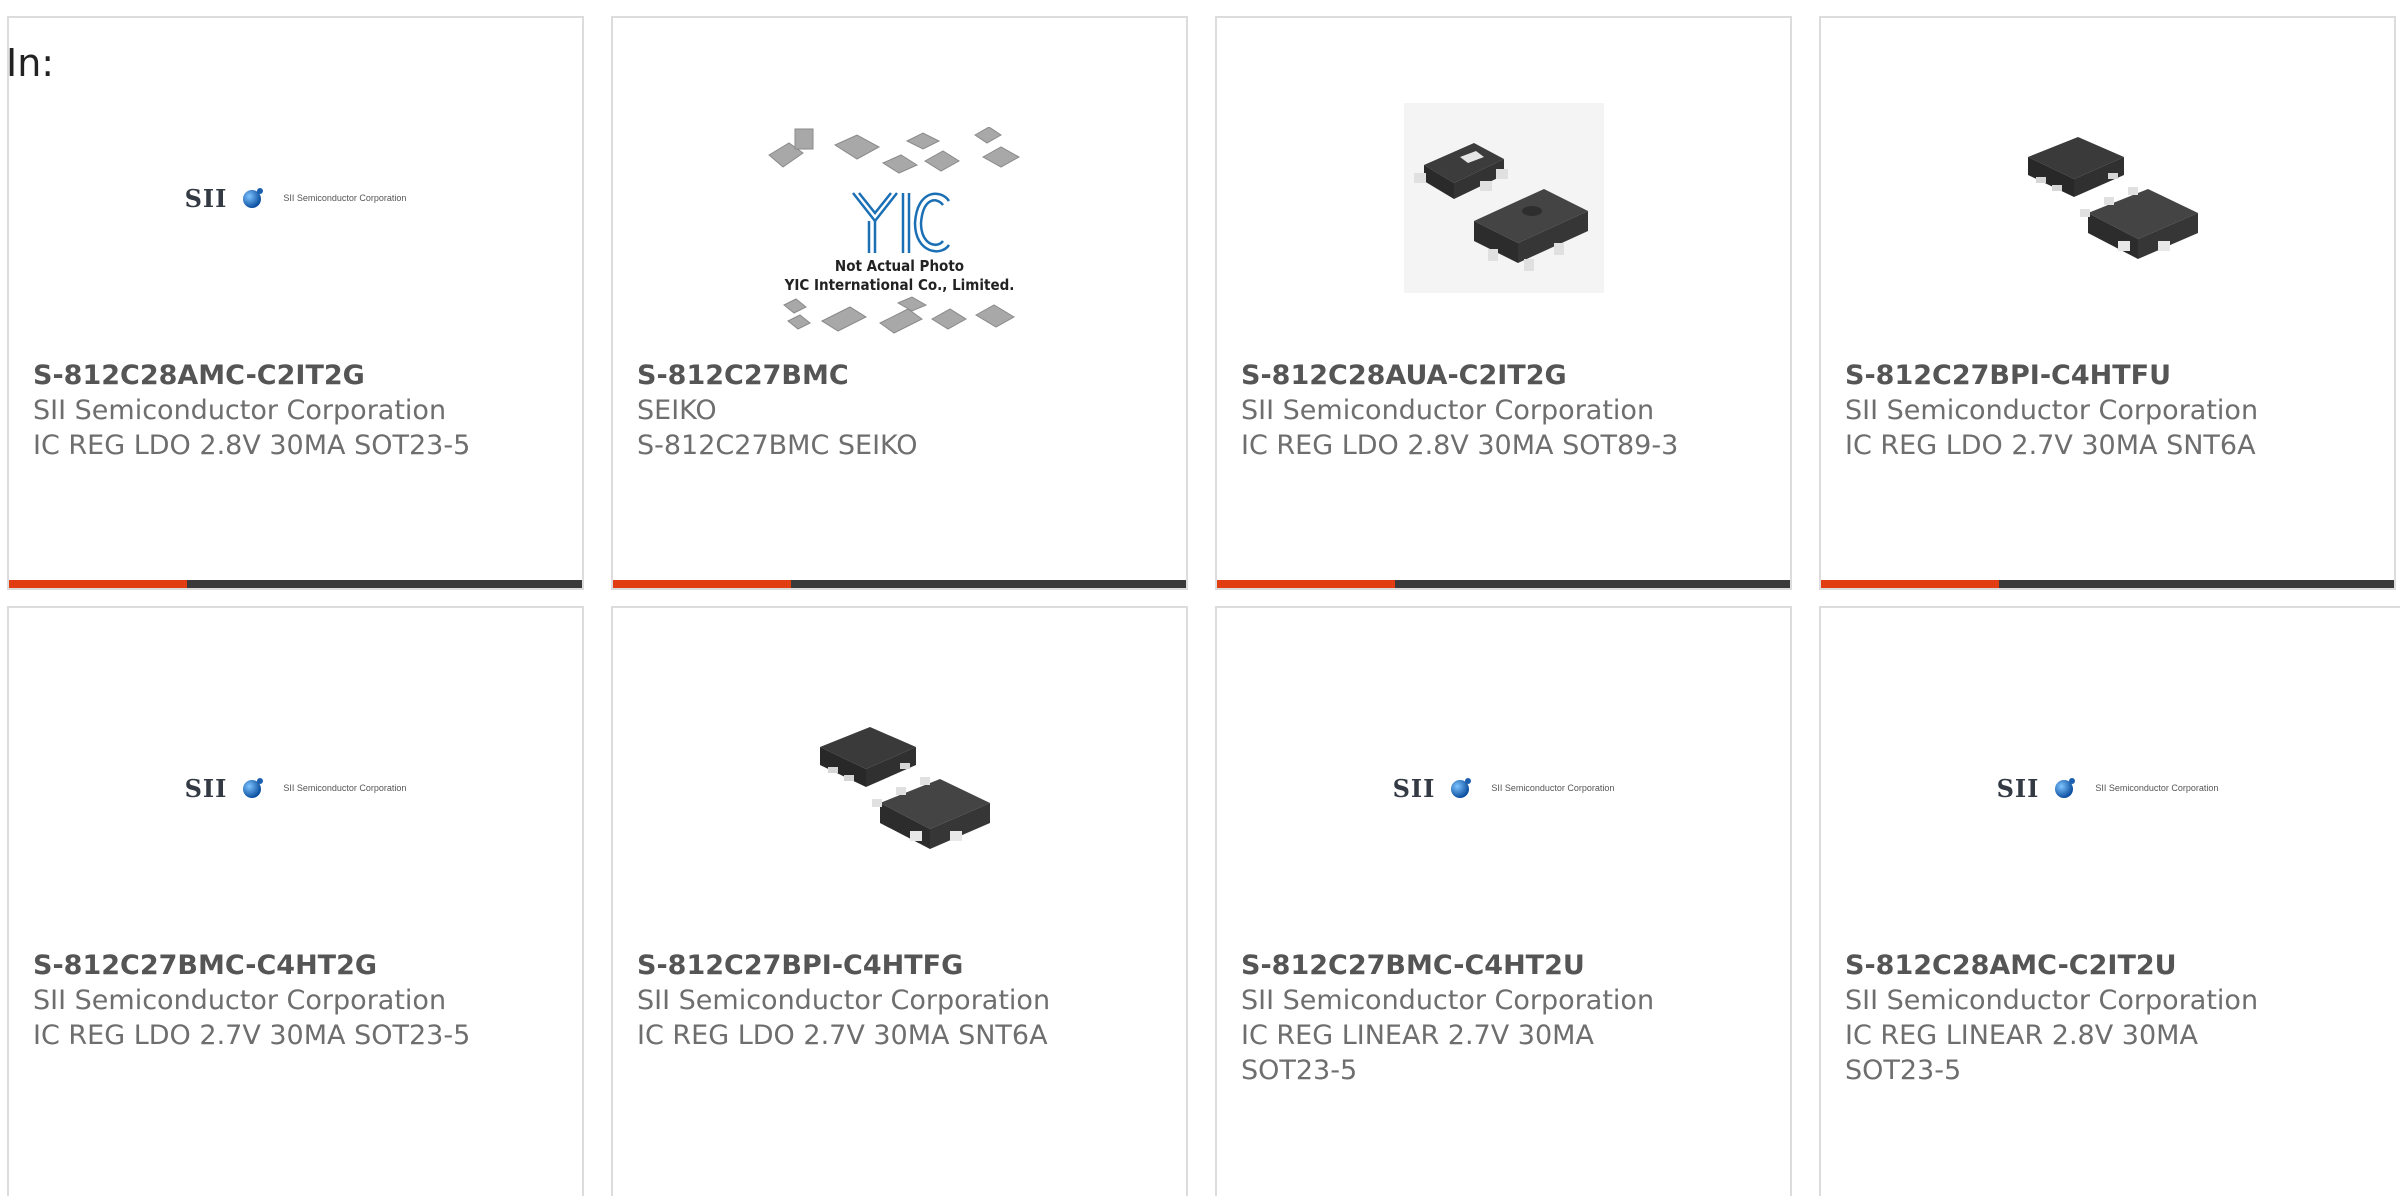 The width and height of the screenshot is (2400, 1196). Describe the element at coordinates (777, 445) in the screenshot. I see `description: S-812C27BMC SEIKO` at that location.